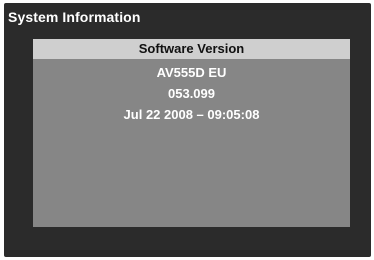  I want to click on panel-header: Software Version, so click(191, 49).